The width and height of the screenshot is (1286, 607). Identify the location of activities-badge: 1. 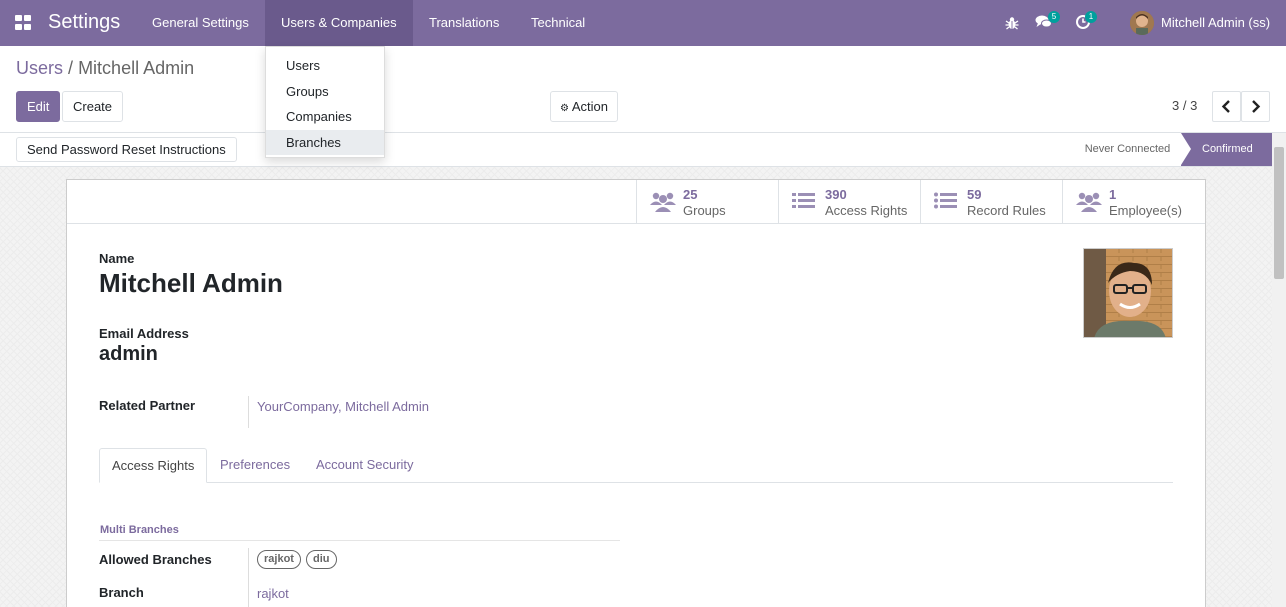
(1091, 17).